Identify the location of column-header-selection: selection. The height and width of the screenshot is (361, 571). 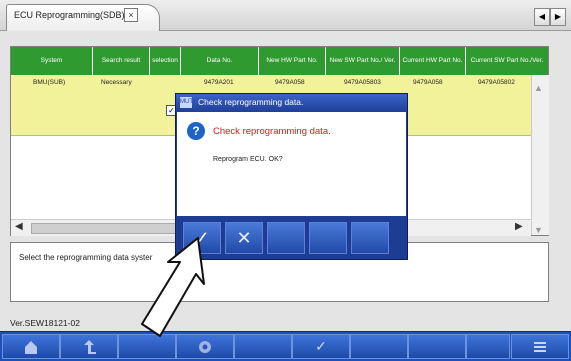
(165, 61).